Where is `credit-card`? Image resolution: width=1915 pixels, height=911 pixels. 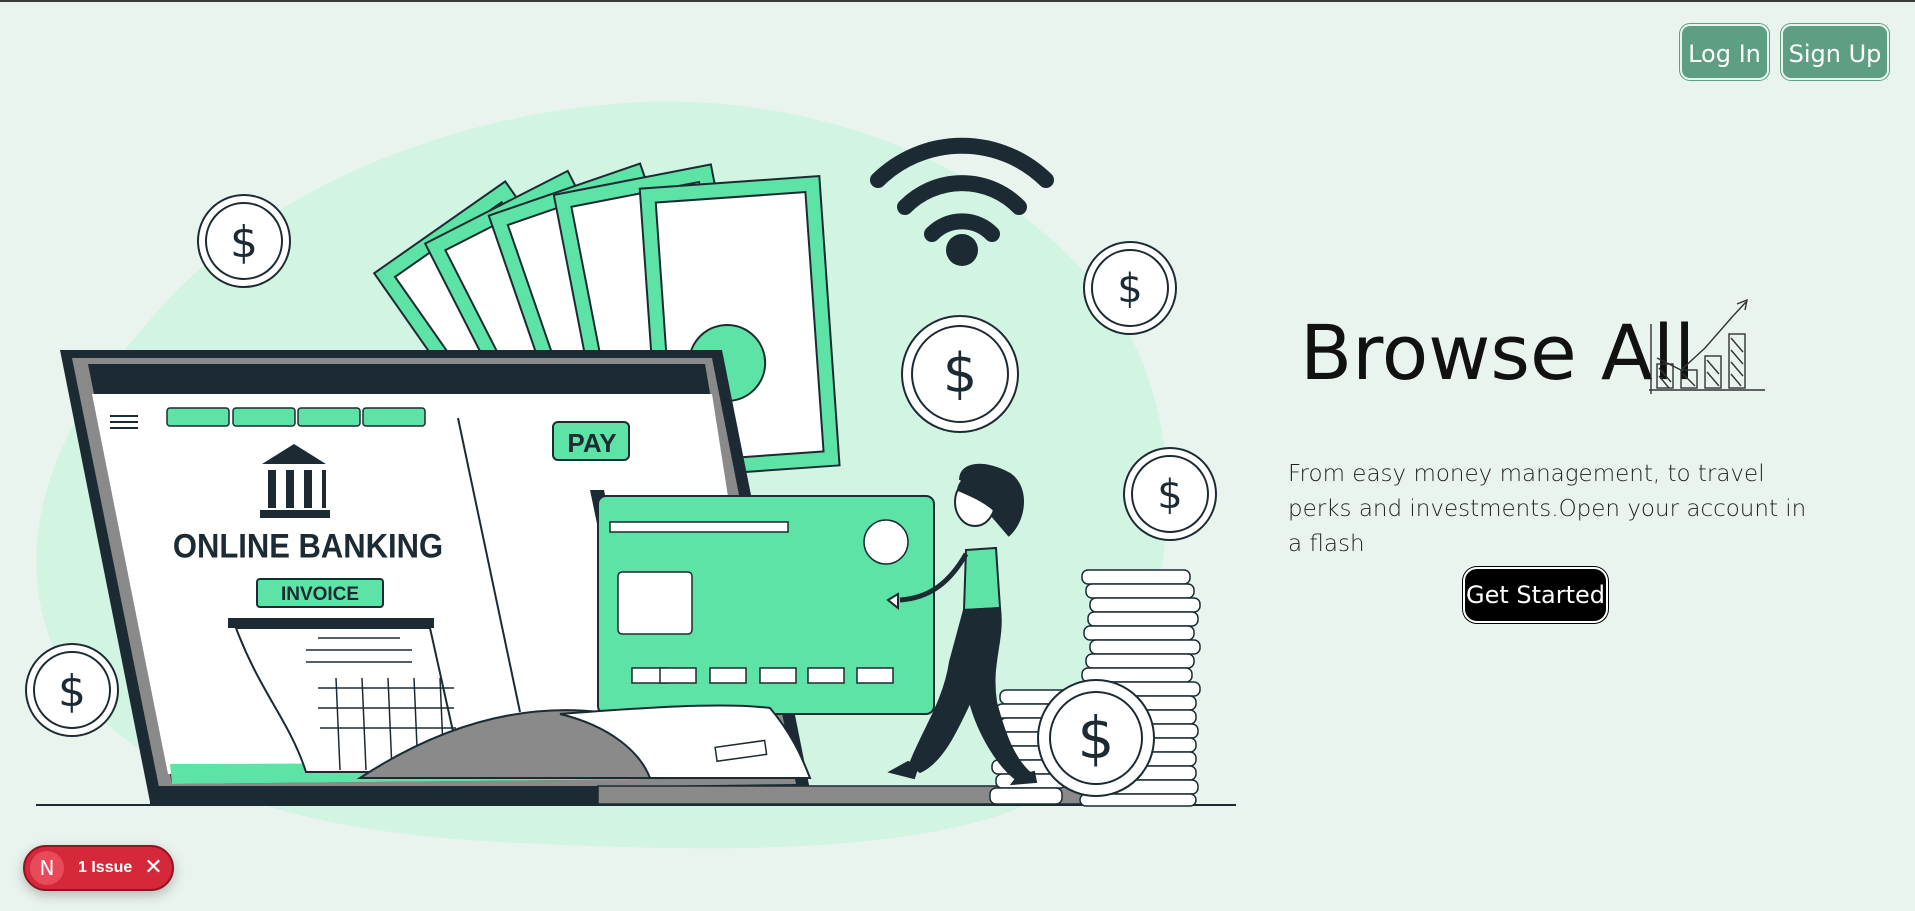 credit-card is located at coordinates (762, 602).